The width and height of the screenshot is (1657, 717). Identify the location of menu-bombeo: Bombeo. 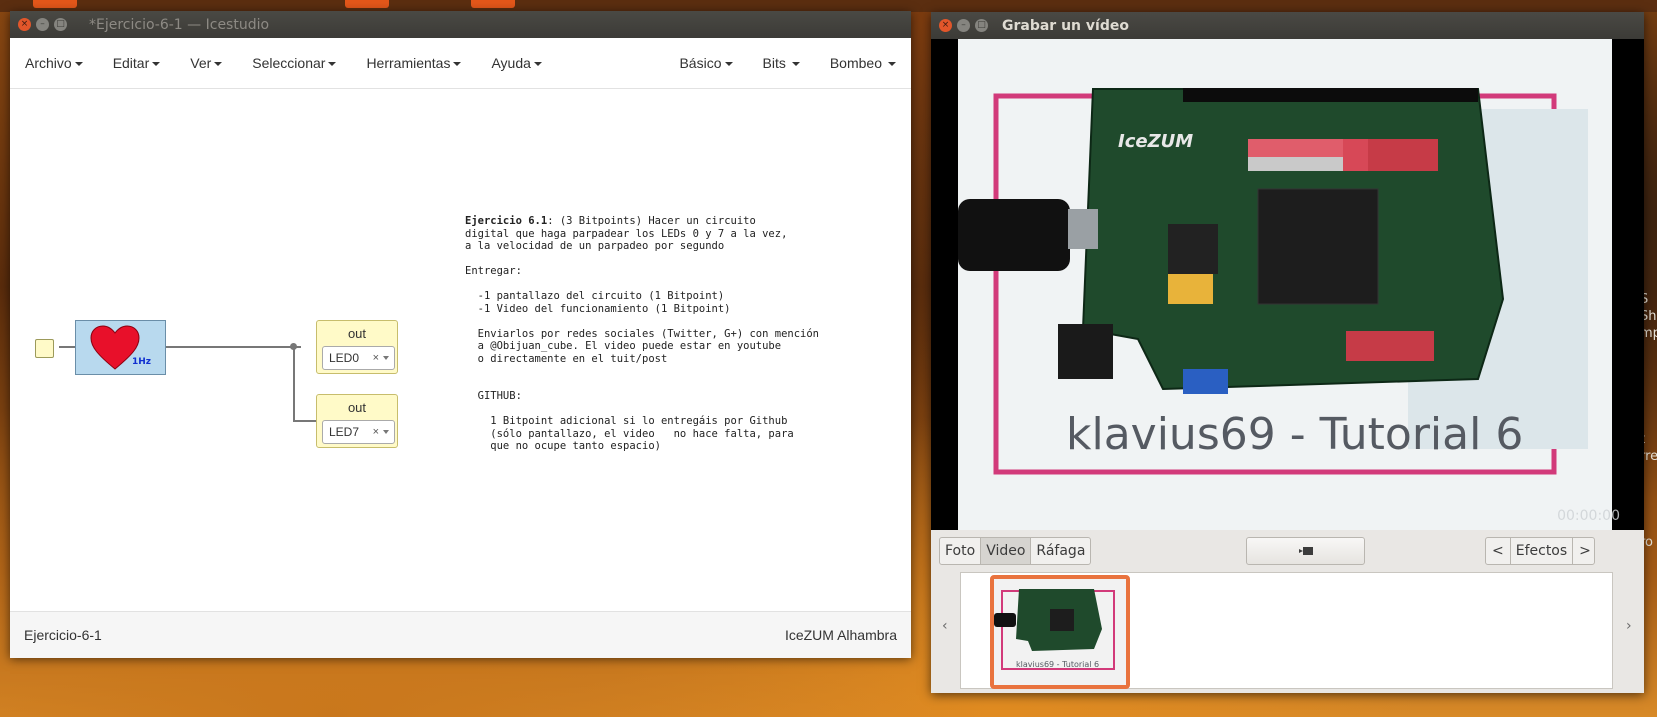
(863, 63).